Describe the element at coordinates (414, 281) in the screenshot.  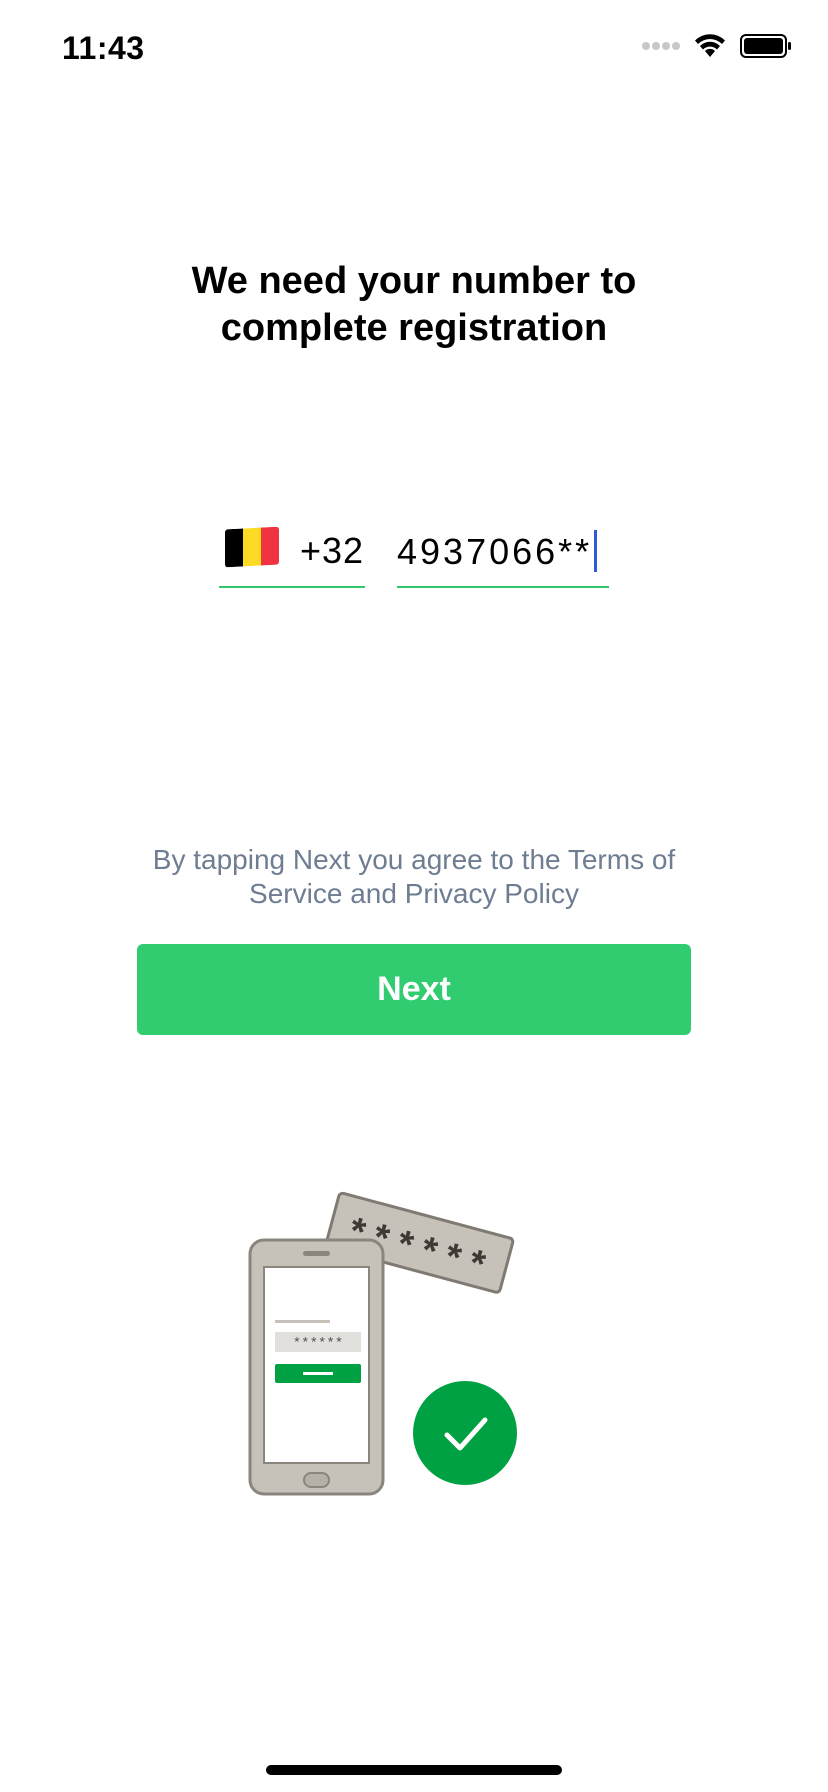
I see `title-line-1: We need your number to` at that location.